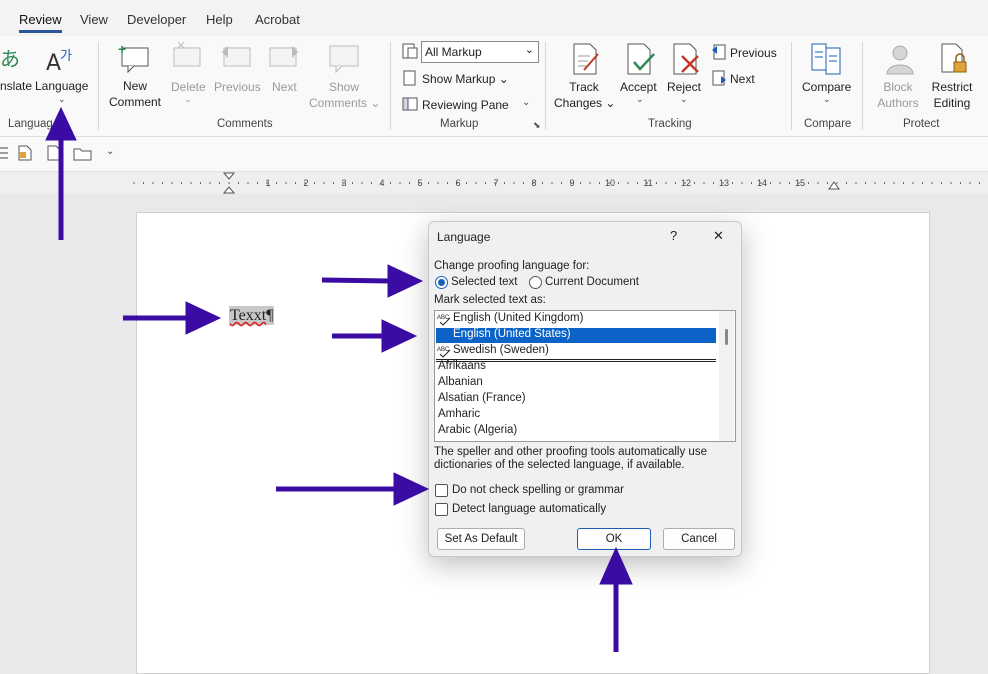  Describe the element at coordinates (375, 336) in the screenshot. I see `arrow-english-us` at that location.